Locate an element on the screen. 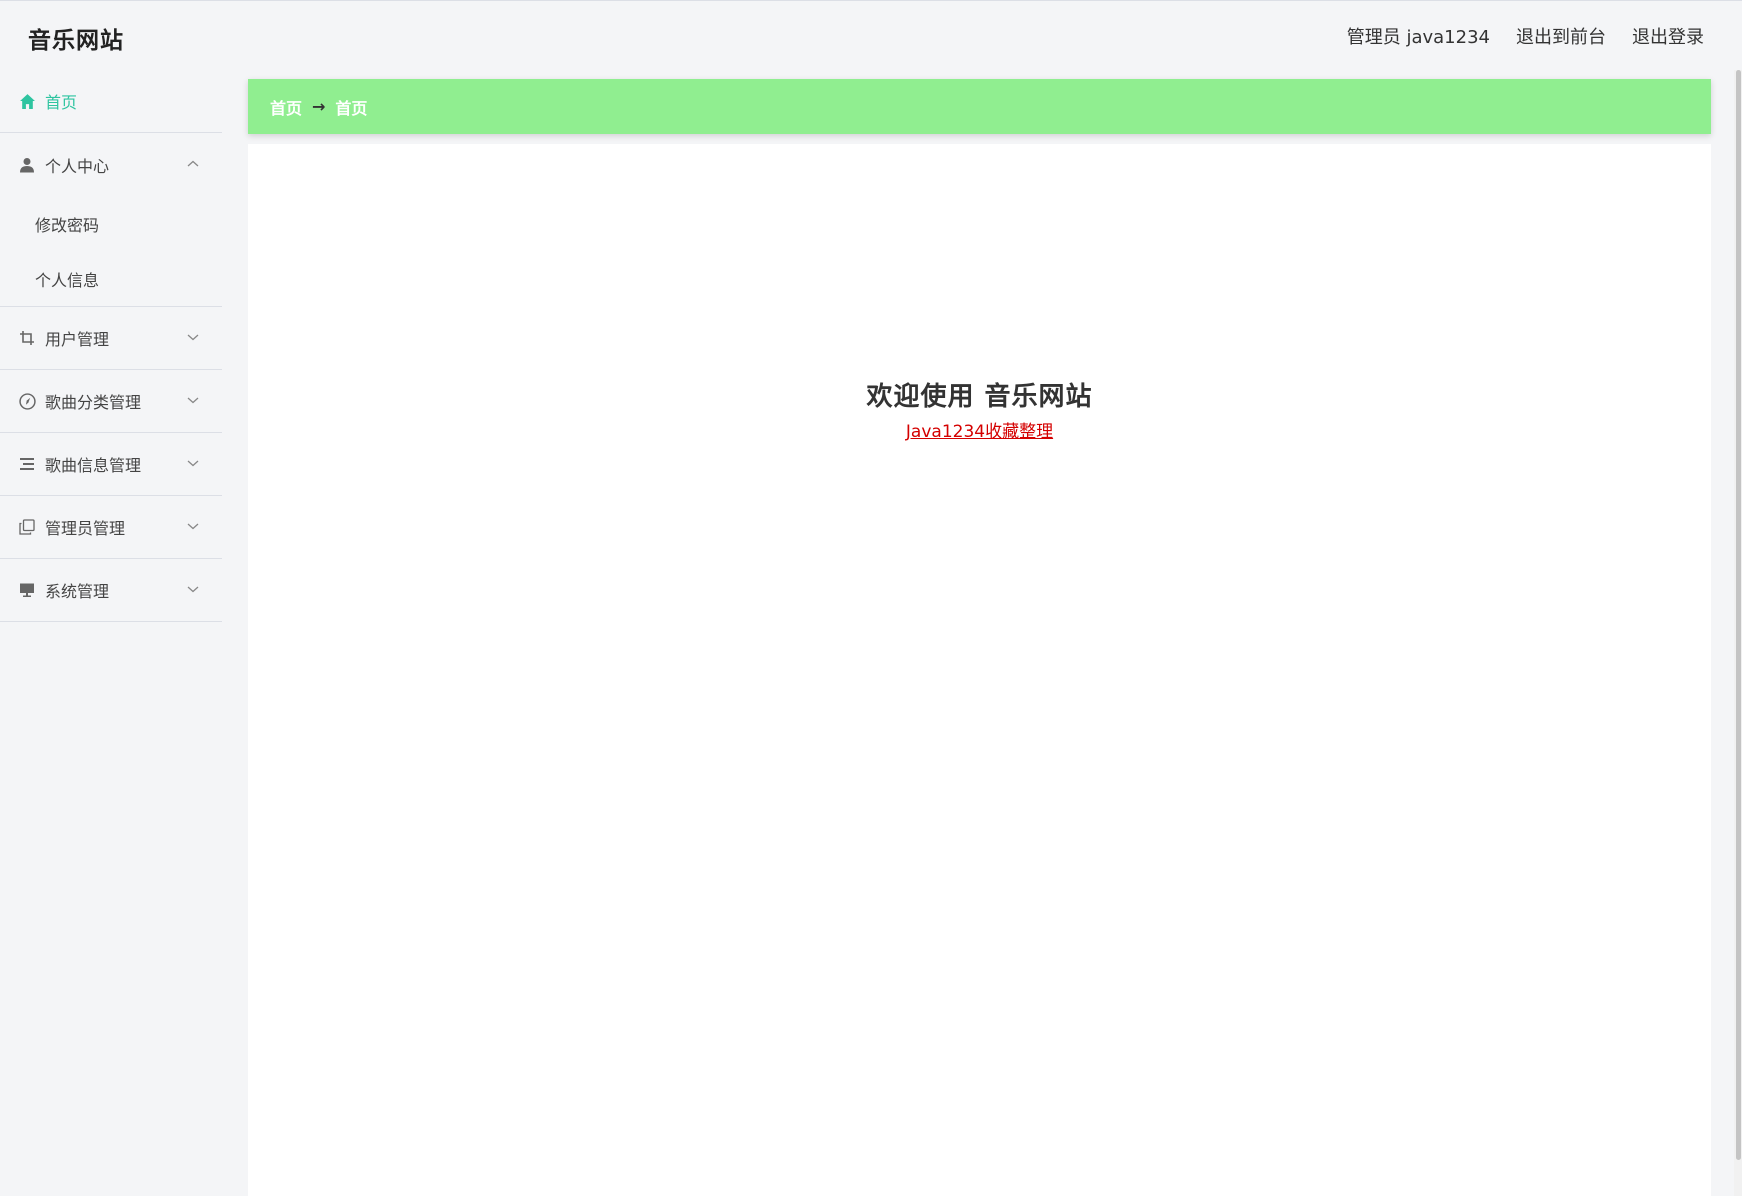 The width and height of the screenshot is (1742, 1196). sidebar-item-song-category: 歌曲分类管理 is located at coordinates (111, 401).